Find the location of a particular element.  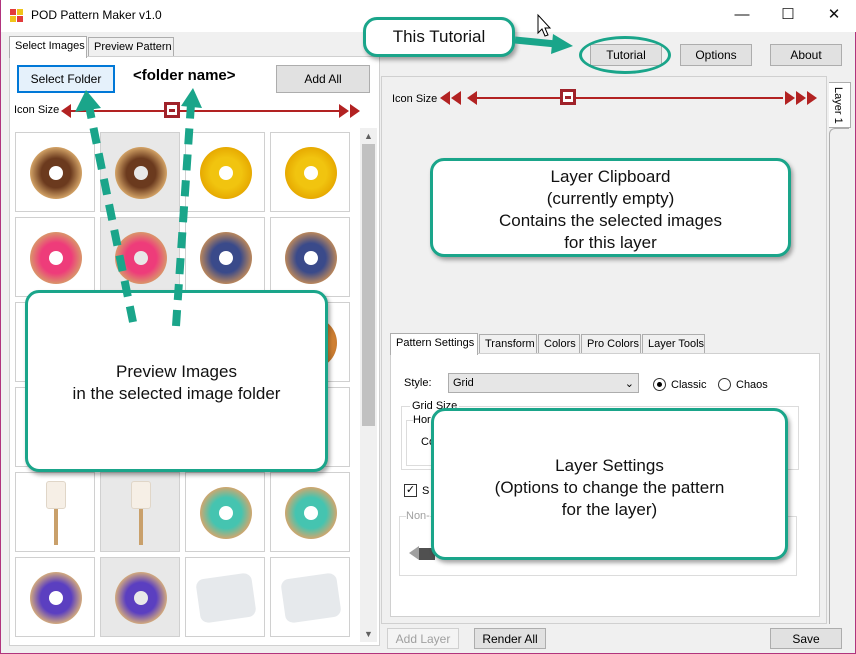

select-folder-arrow-icon is located at coordinates (106, 206).